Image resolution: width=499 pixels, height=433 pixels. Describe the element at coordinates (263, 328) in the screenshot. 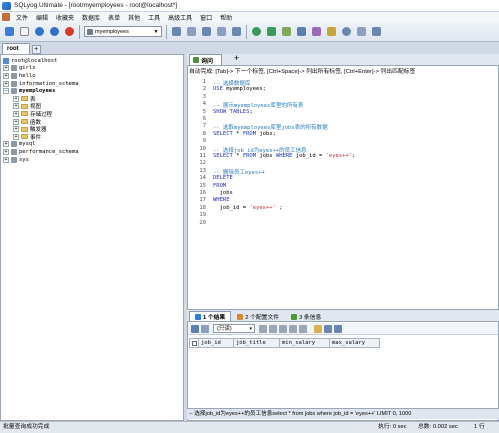

I see `add-row-icon` at that location.